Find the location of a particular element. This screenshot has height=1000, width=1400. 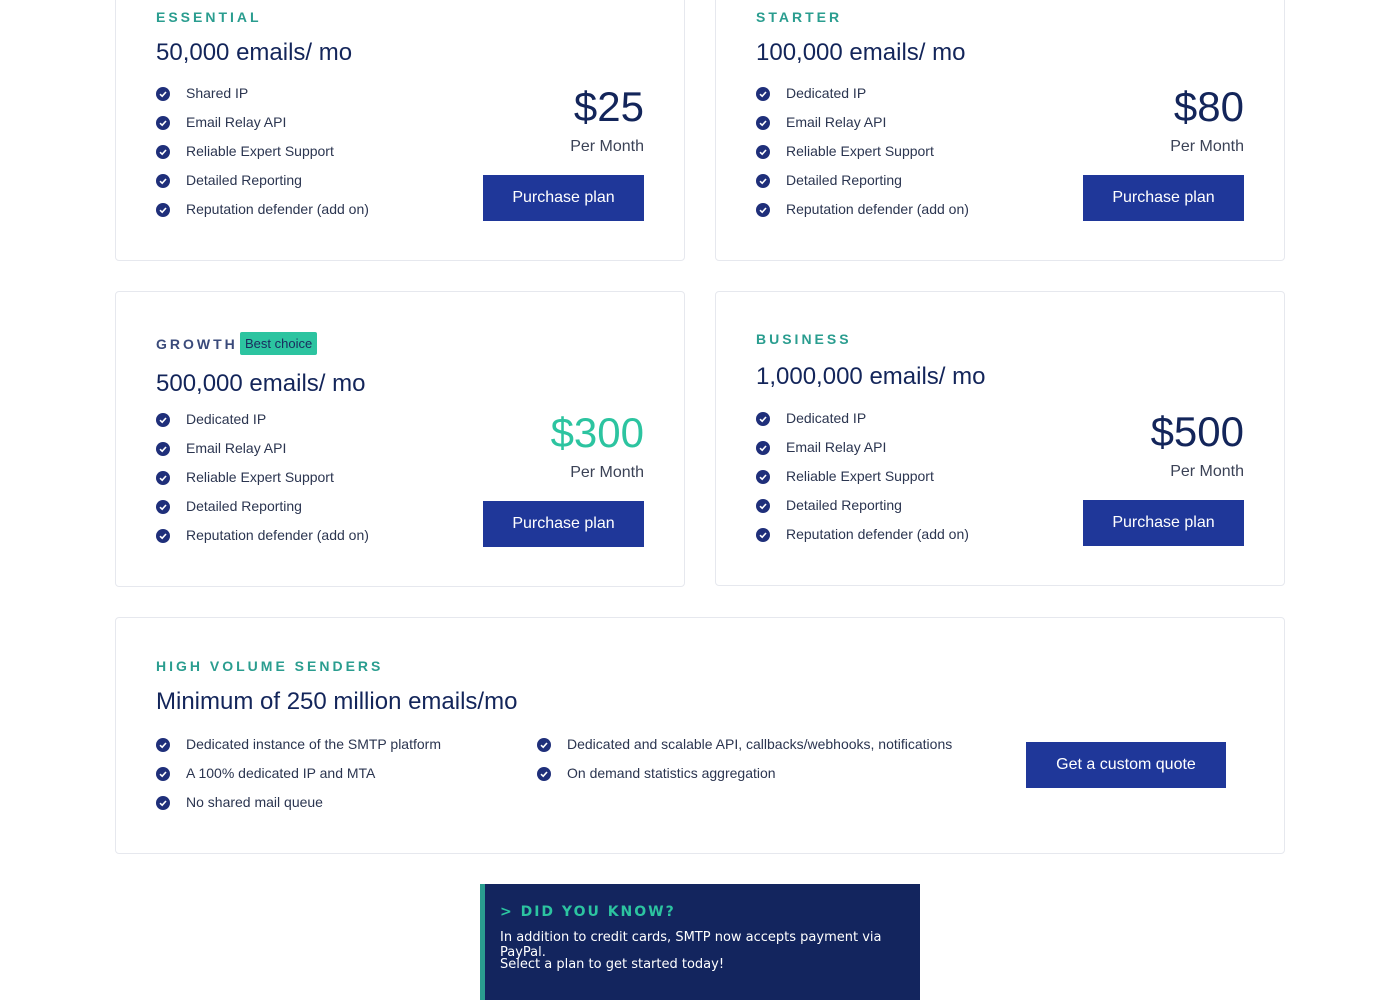

plan-volume: 500,000 emails/ mo is located at coordinates (261, 383).